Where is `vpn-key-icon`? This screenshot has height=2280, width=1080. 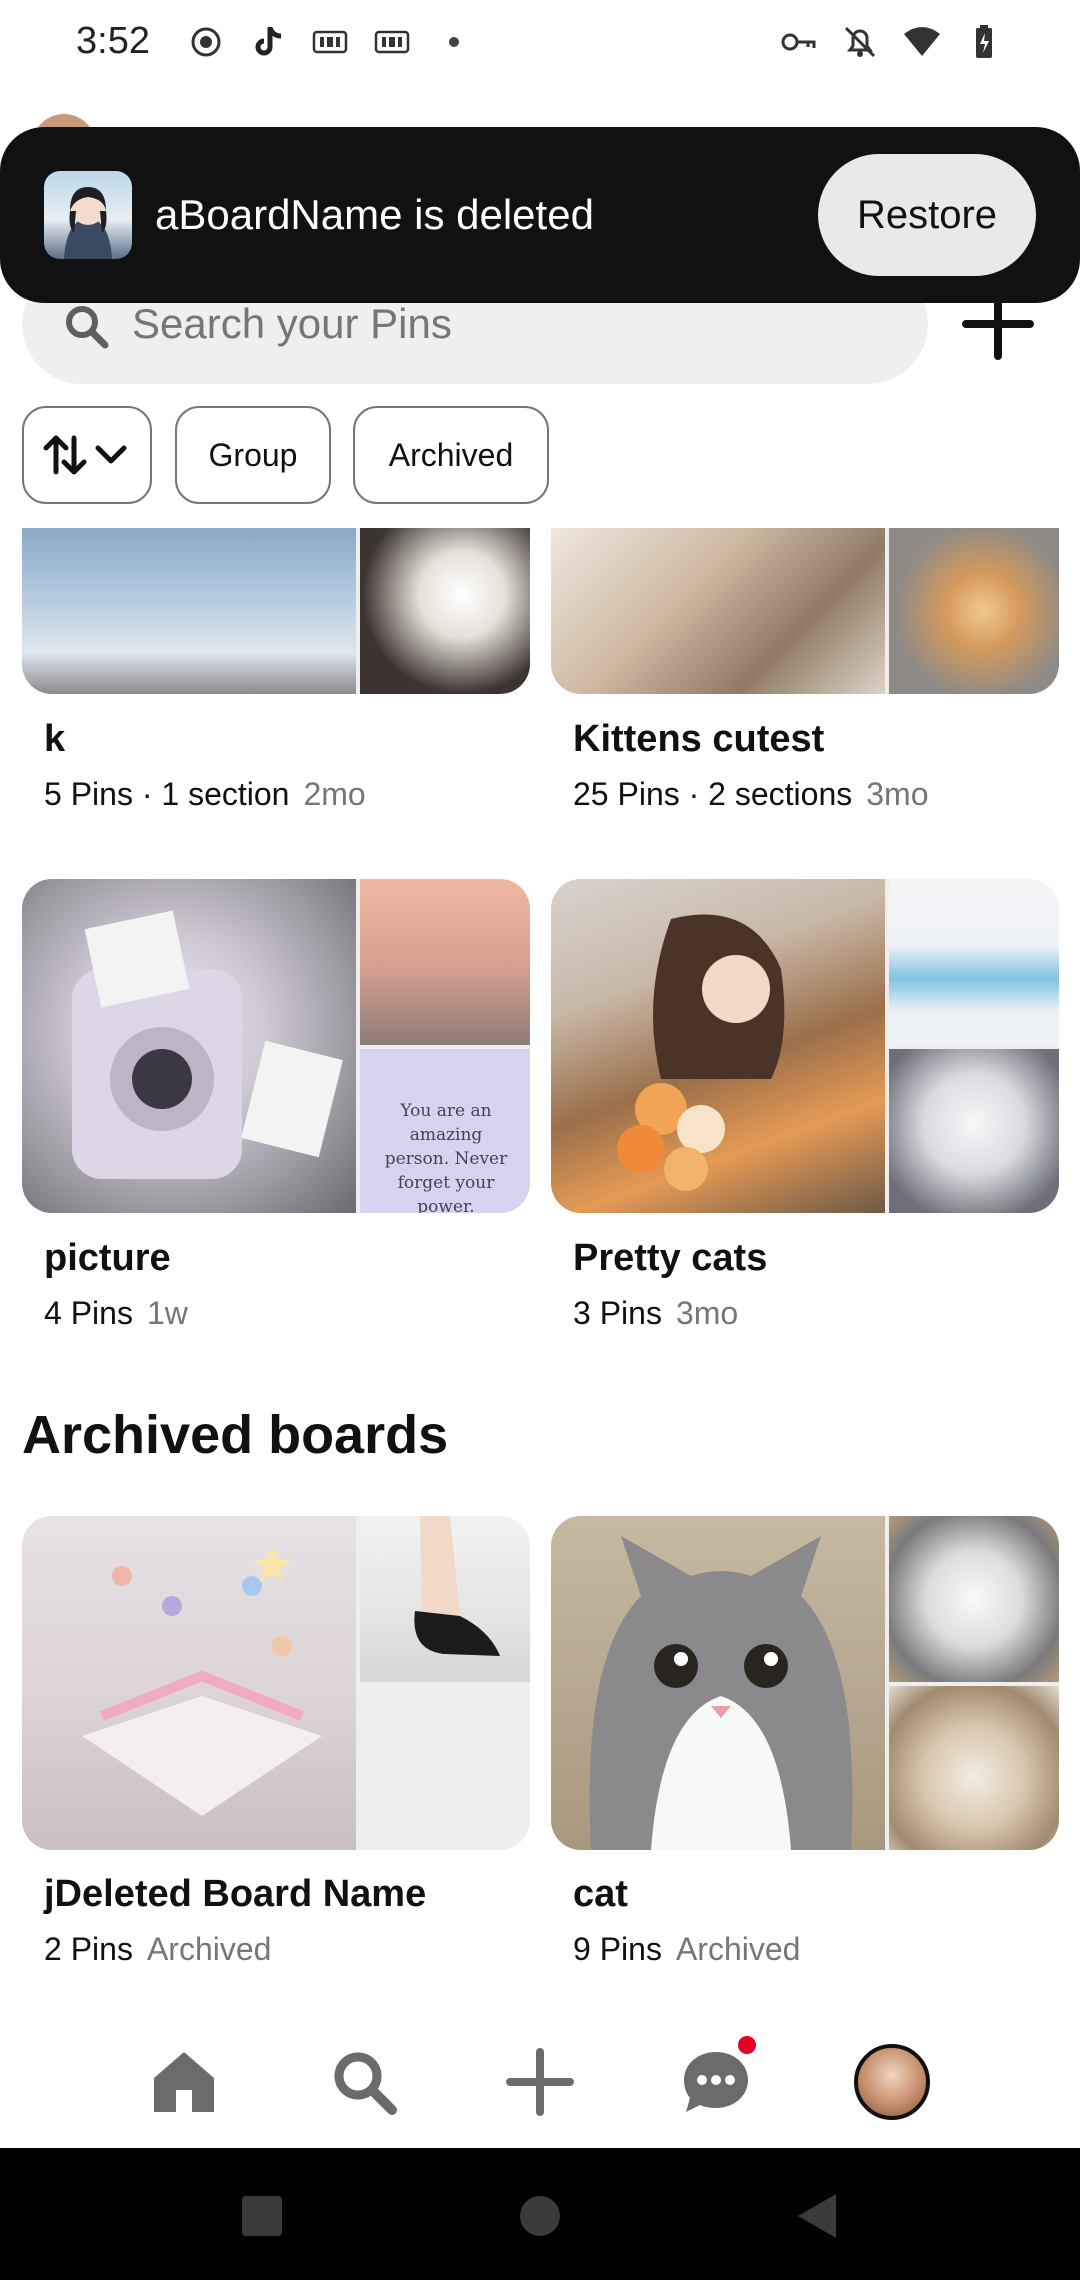
vpn-key-icon is located at coordinates (798, 42).